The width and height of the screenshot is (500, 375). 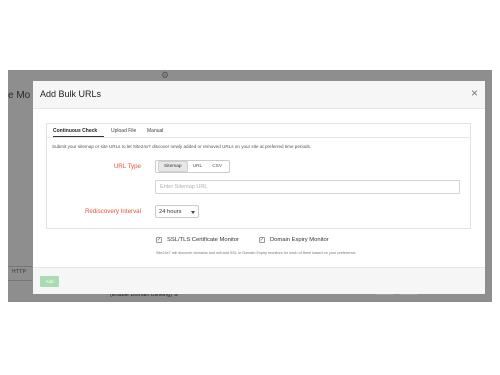 What do you see at coordinates (259, 280) in the screenshot?
I see `dialog-footer: Add` at bounding box center [259, 280].